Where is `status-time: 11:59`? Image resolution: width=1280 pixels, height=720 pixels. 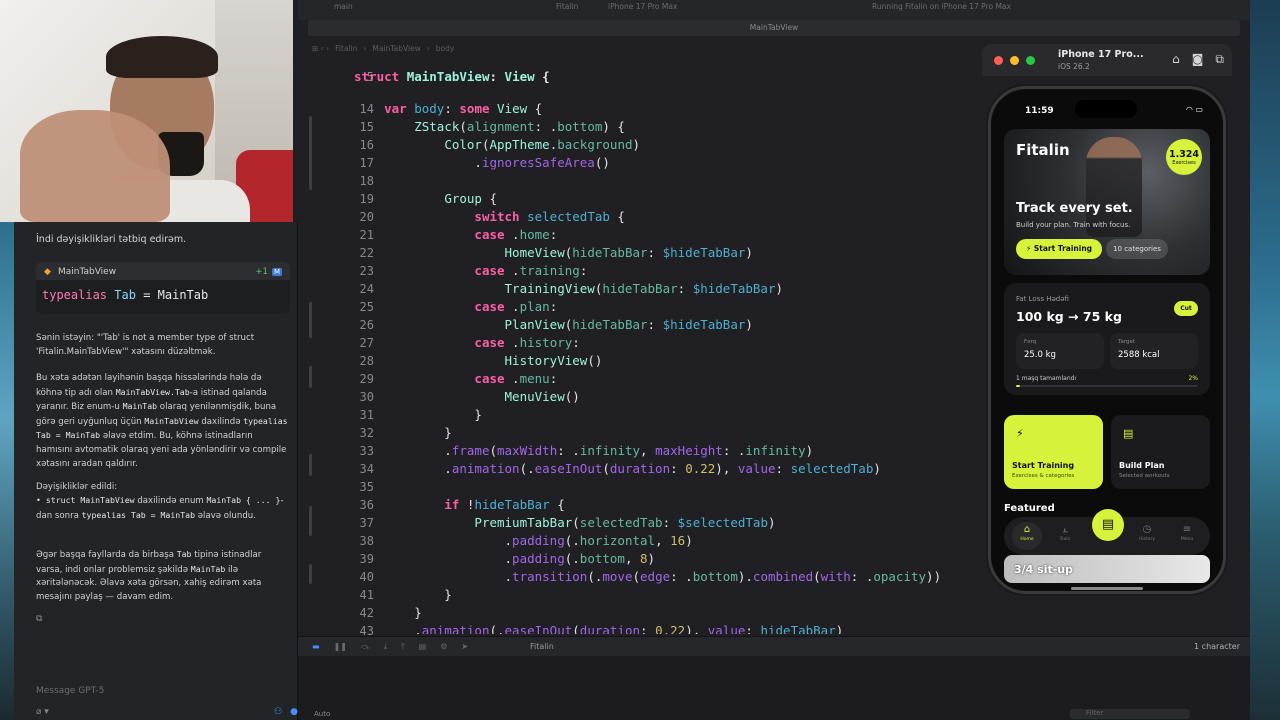 status-time: 11:59 is located at coordinates (1039, 111).